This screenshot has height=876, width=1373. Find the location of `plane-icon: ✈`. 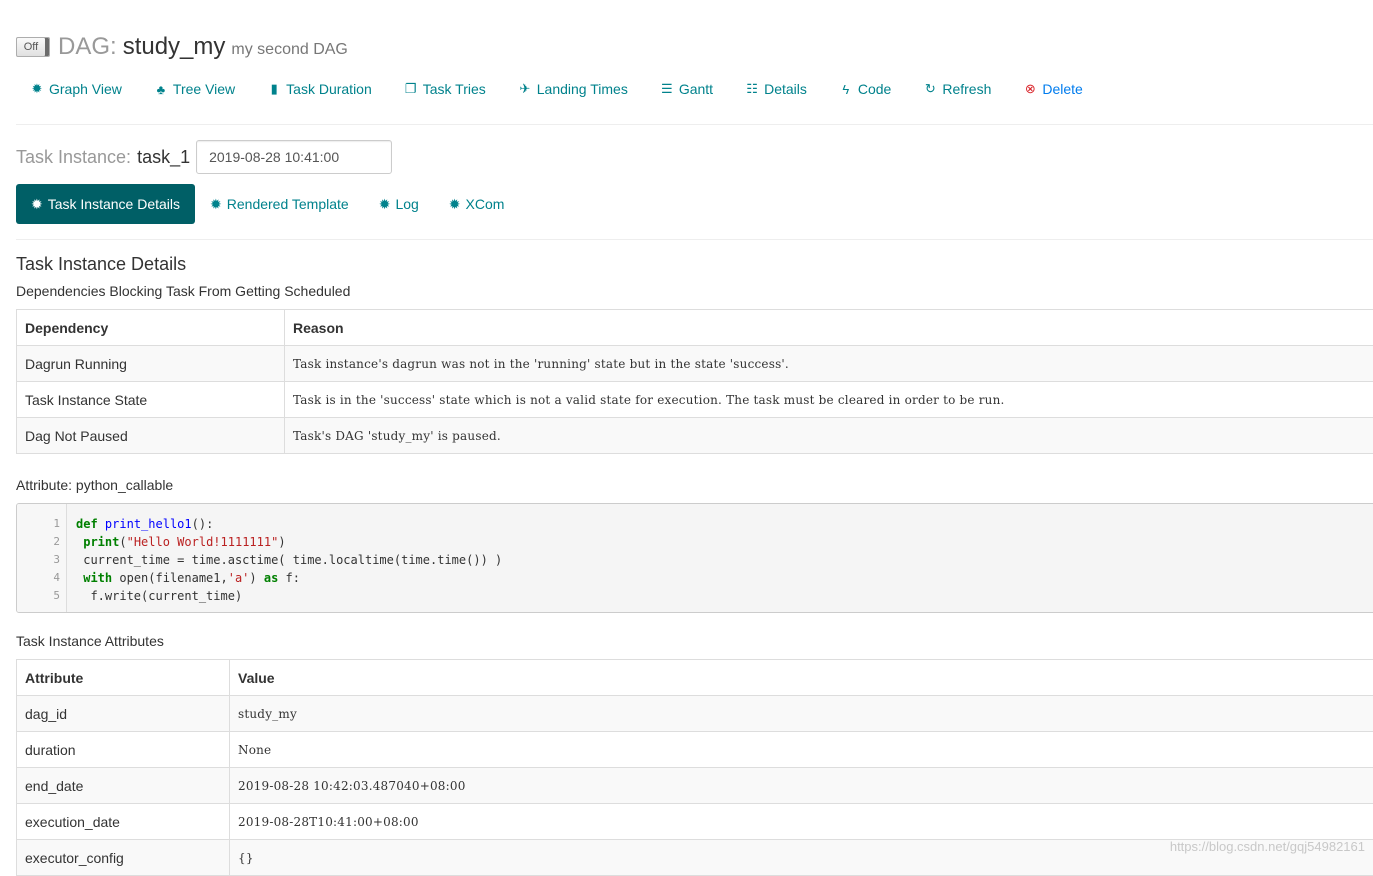

plane-icon: ✈ is located at coordinates (525, 89).